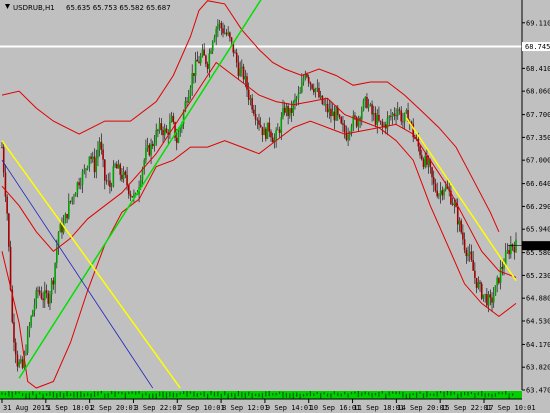  I want to click on symbol-label: USDRUB,H1, so click(34, 8).